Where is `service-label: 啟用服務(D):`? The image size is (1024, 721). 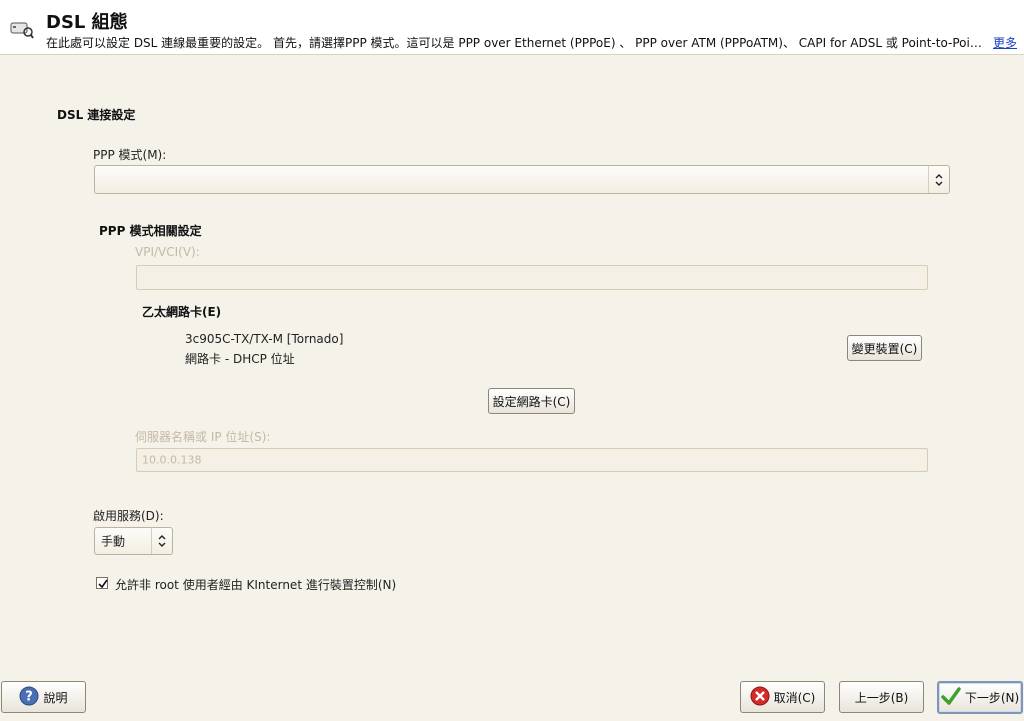
service-label: 啟用服務(D): is located at coordinates (128, 516).